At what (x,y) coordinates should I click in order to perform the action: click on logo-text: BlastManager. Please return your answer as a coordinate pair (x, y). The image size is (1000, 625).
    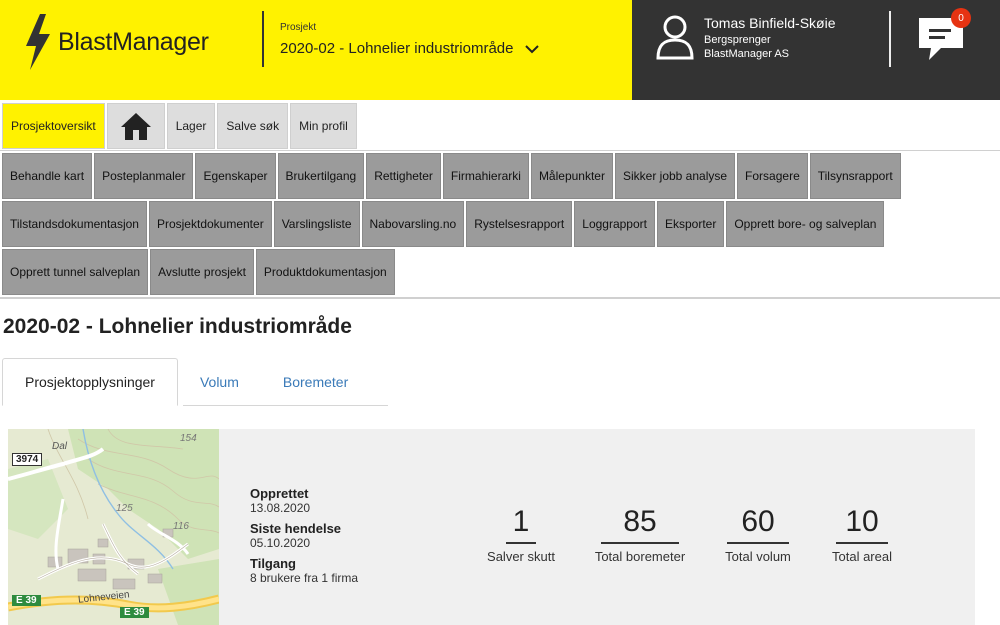
    Looking at the image, I should click on (133, 41).